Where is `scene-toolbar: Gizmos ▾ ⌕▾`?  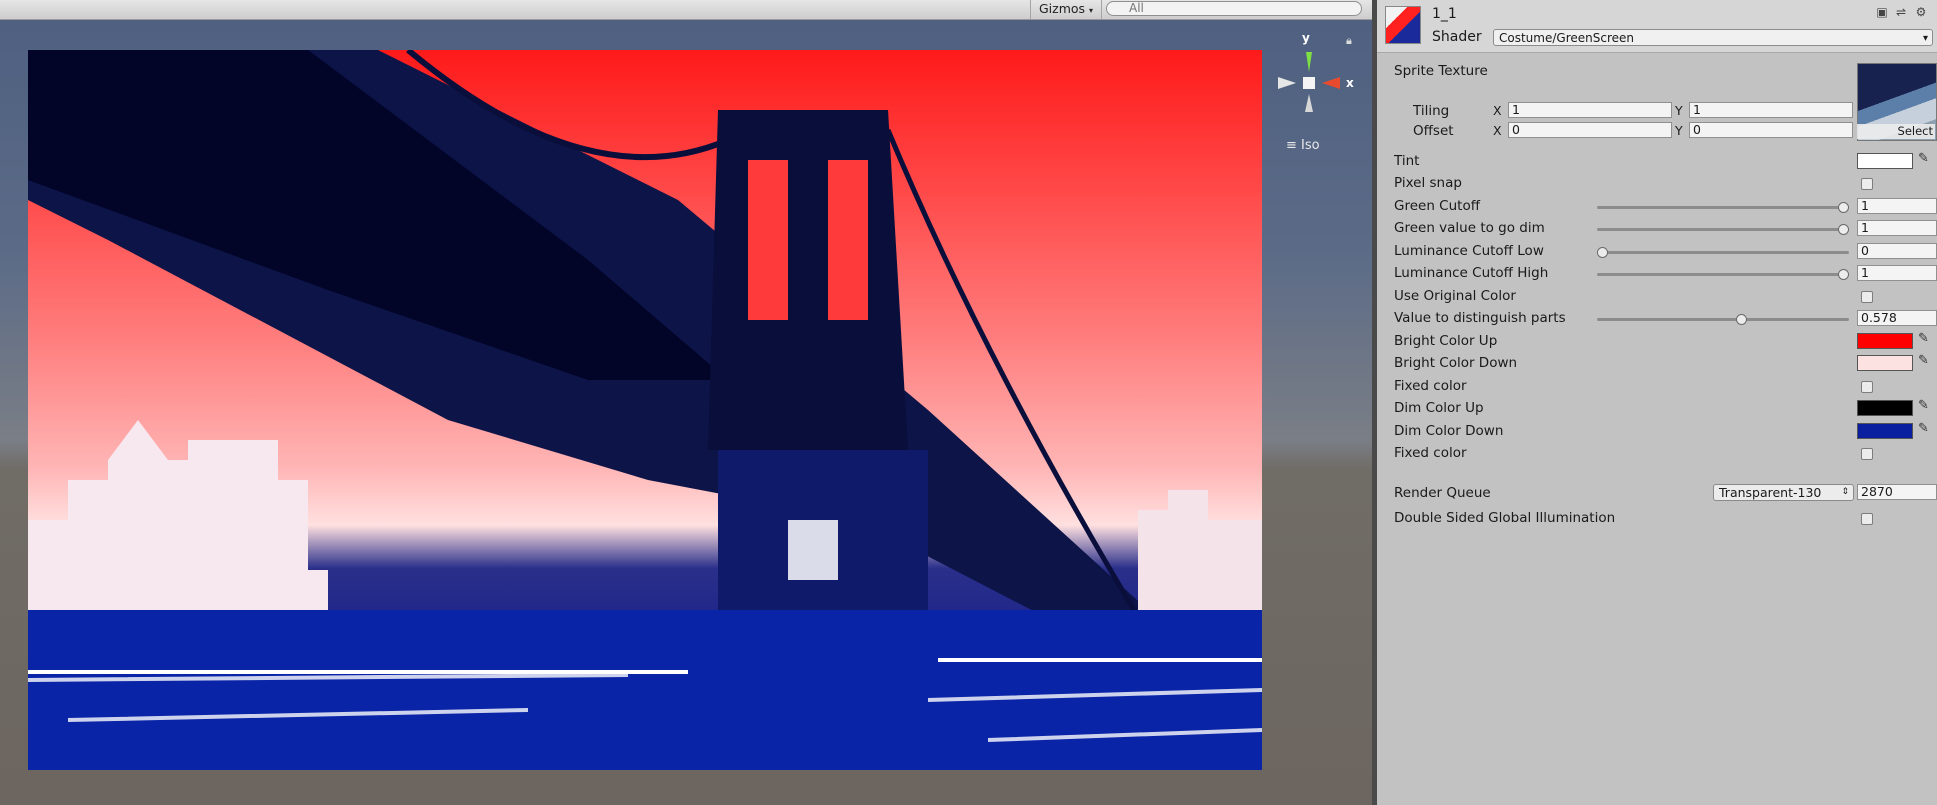
scene-toolbar: Gizmos ▾ ⌕▾ is located at coordinates (686, 10).